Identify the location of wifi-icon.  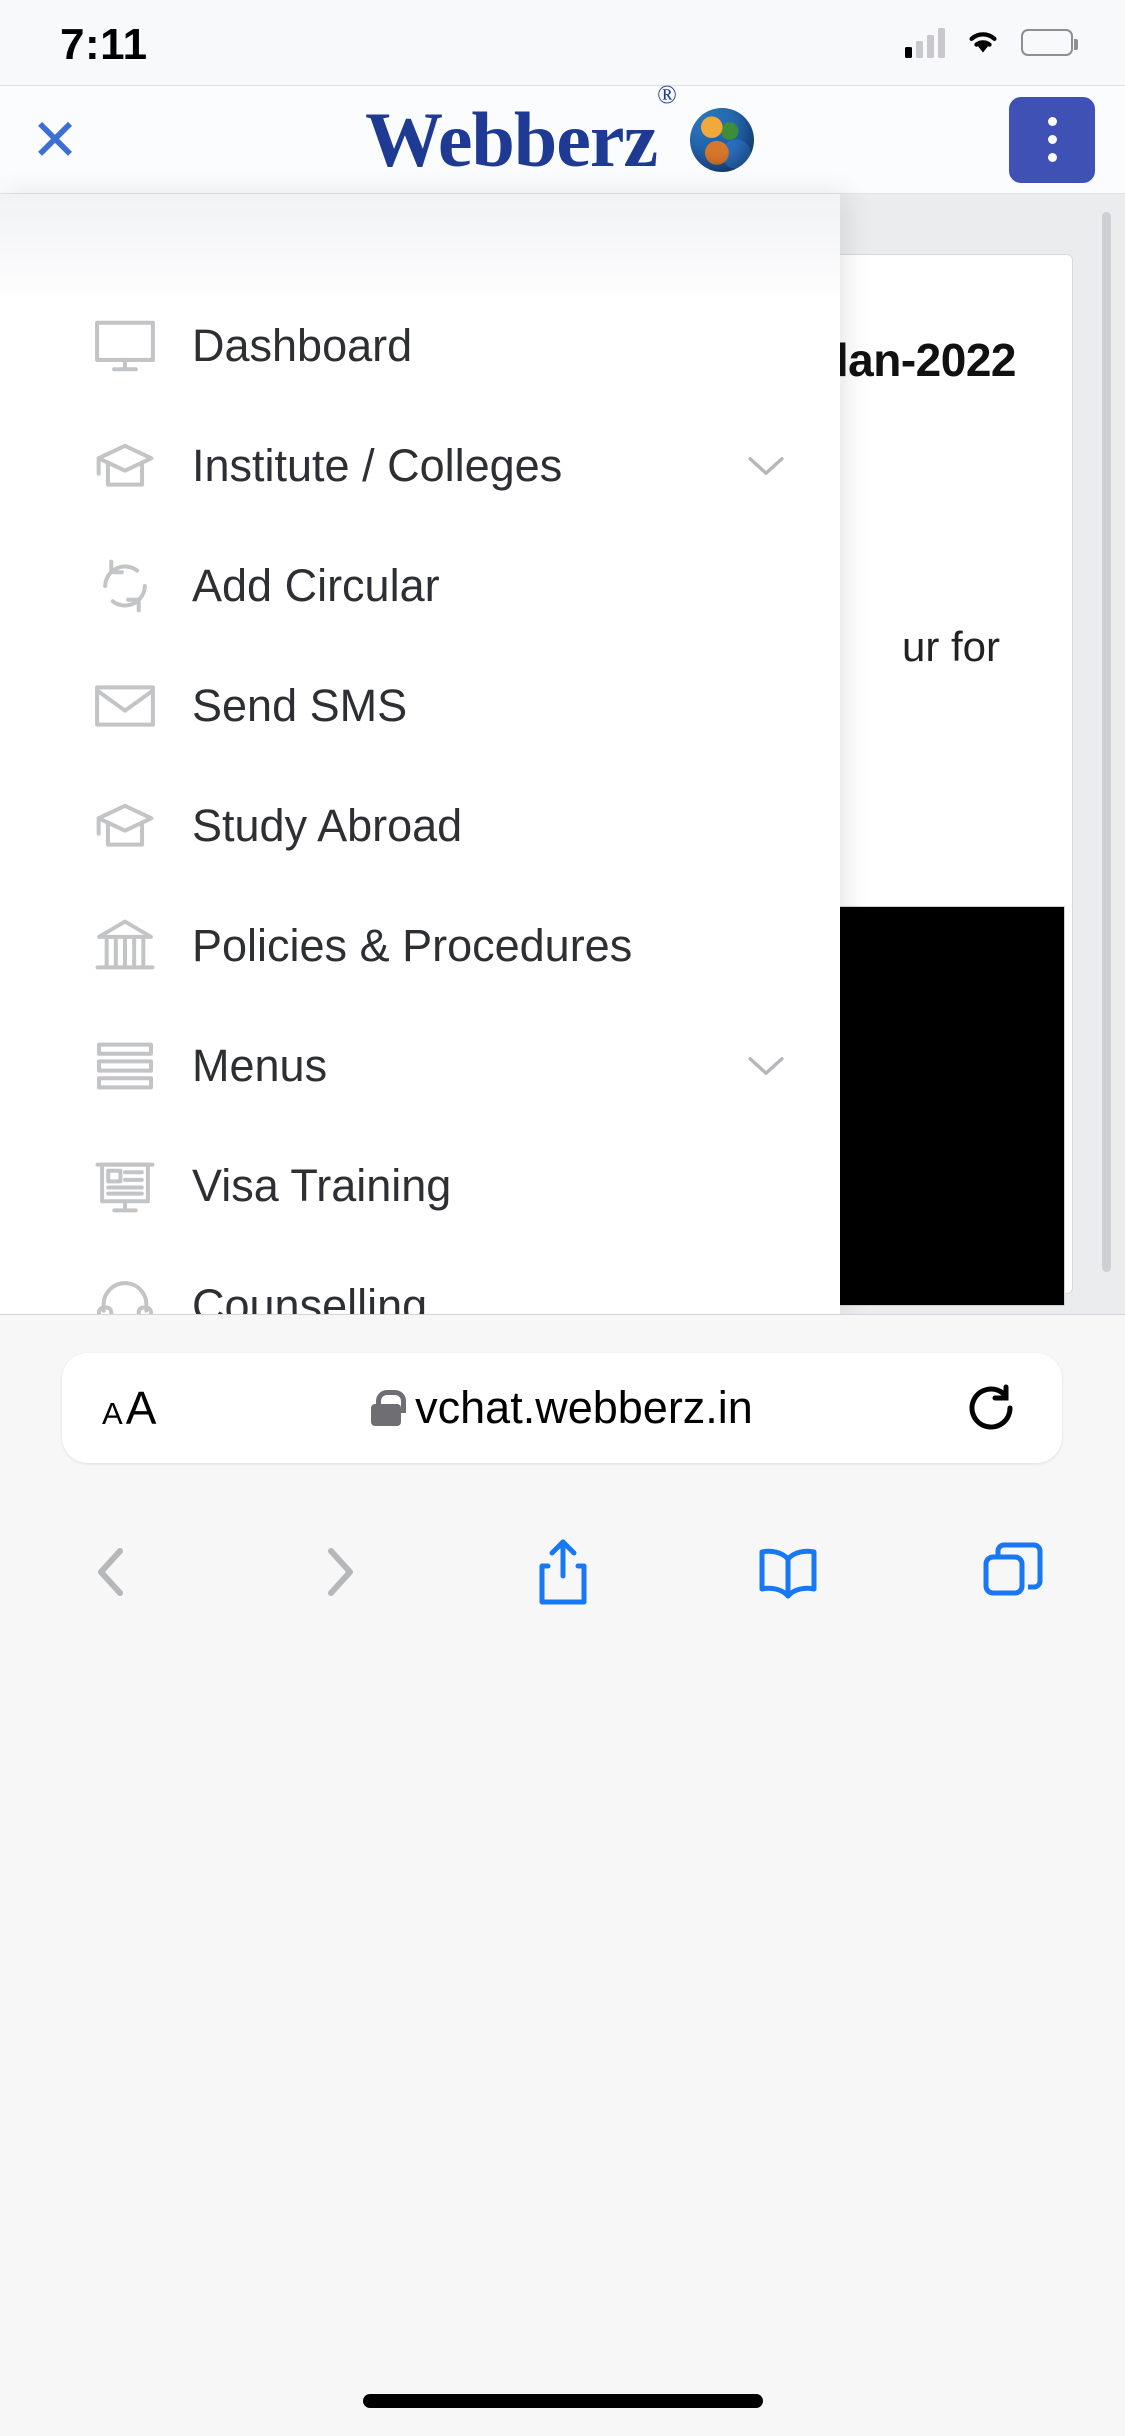
(983, 42).